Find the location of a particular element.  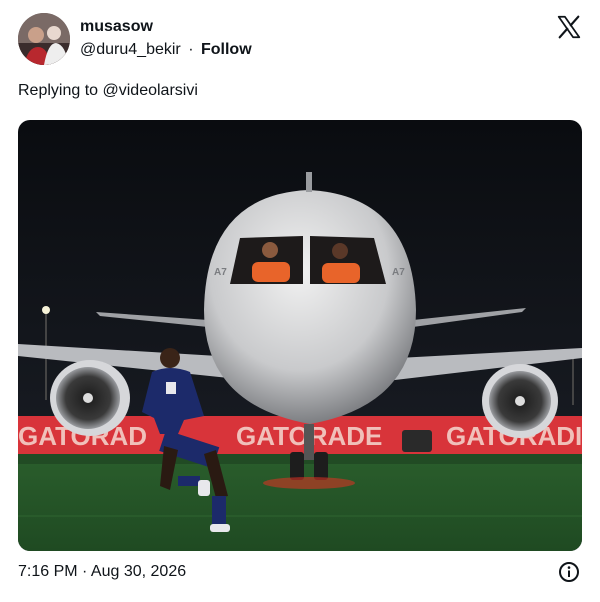

handle-row: @duru4_bekir · Follow is located at coordinates (166, 50).